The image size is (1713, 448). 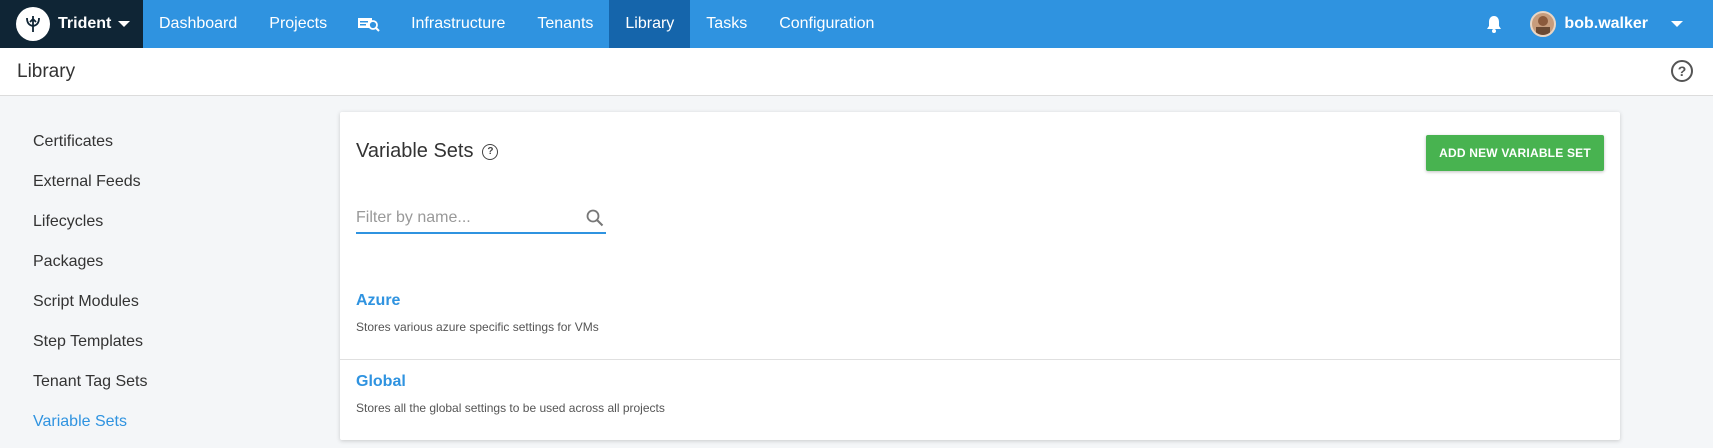 I want to click on avatar, so click(x=1543, y=24).